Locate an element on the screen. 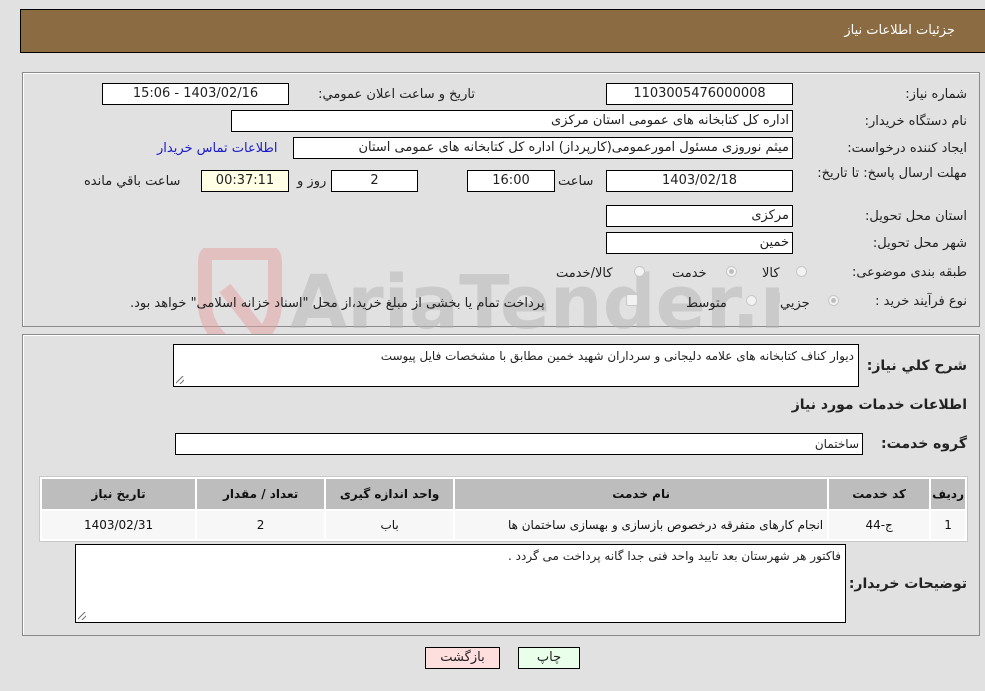 The height and width of the screenshot is (691, 985). buyer-notes-label: توضیحات خریدار: is located at coordinates (907, 584).